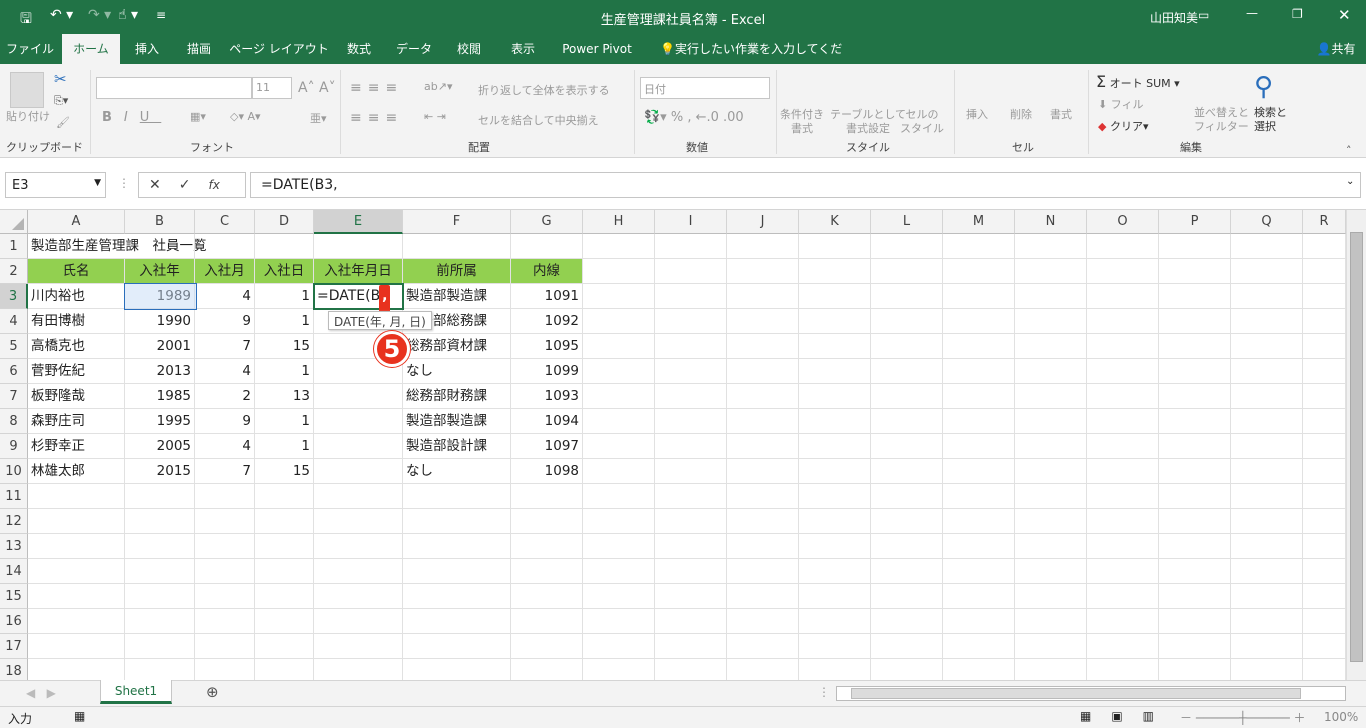 This screenshot has height=728, width=1366. Describe the element at coordinates (279, 49) in the screenshot. I see `tab-page-layout: ページ レイアウト` at that location.